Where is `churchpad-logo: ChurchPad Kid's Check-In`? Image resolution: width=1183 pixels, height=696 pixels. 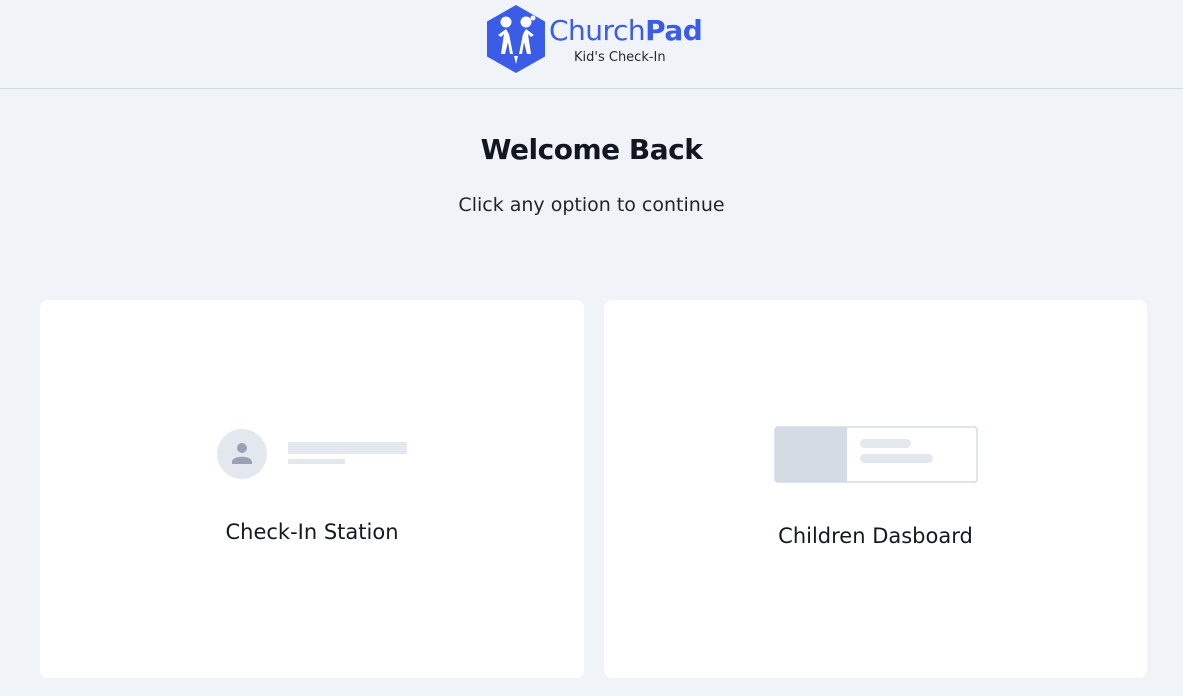
churchpad-logo: ChurchPad Kid's Check-In is located at coordinates (600, 40).